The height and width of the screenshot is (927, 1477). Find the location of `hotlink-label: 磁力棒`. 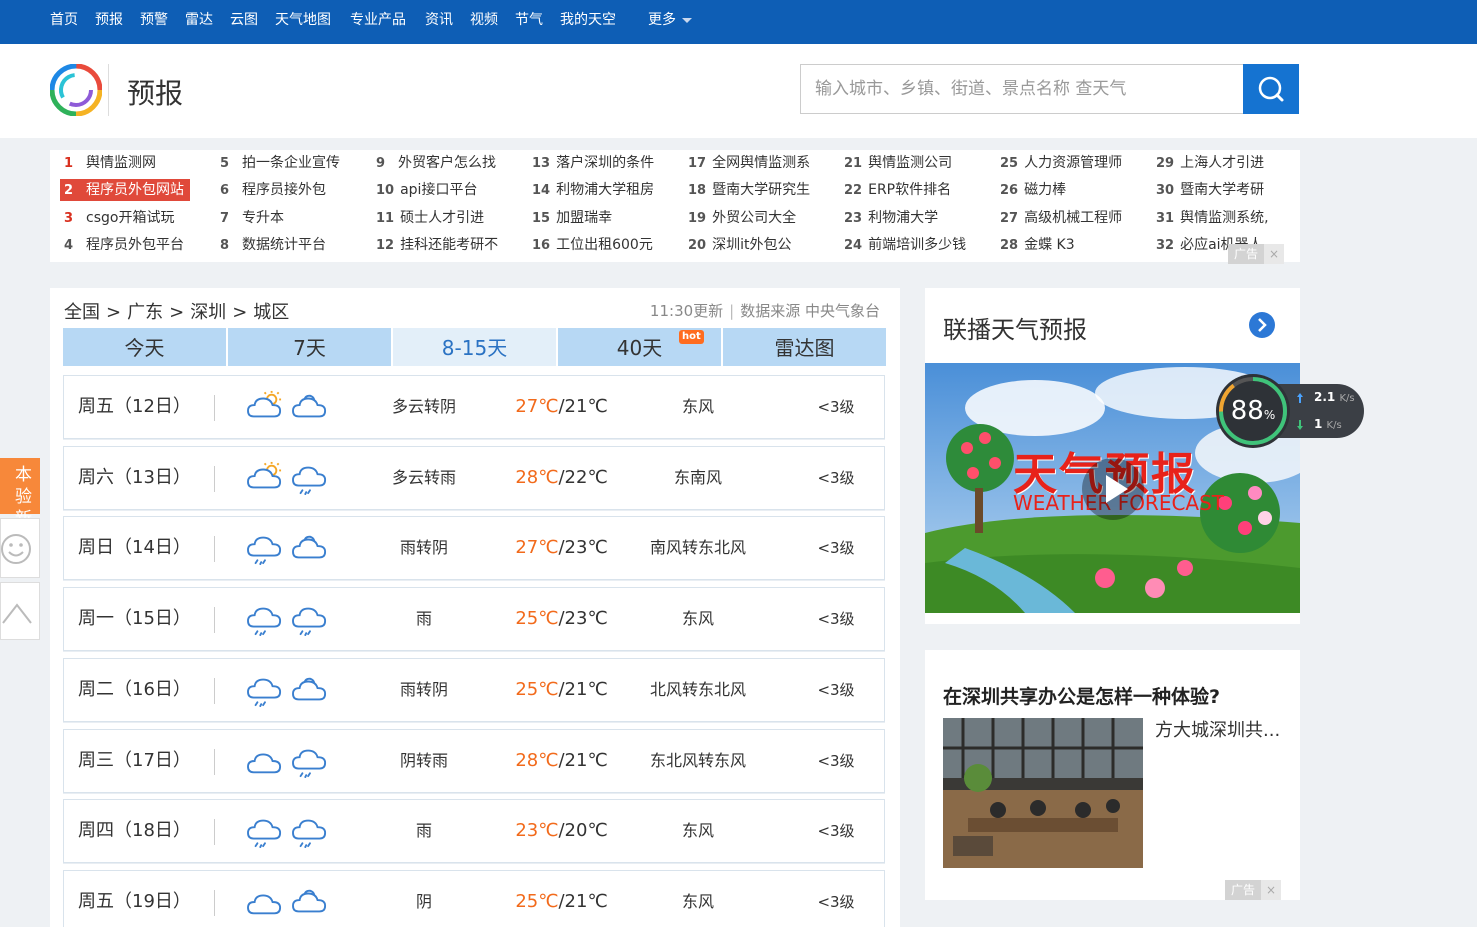

hotlink-label: 磁力棒 is located at coordinates (1045, 190).